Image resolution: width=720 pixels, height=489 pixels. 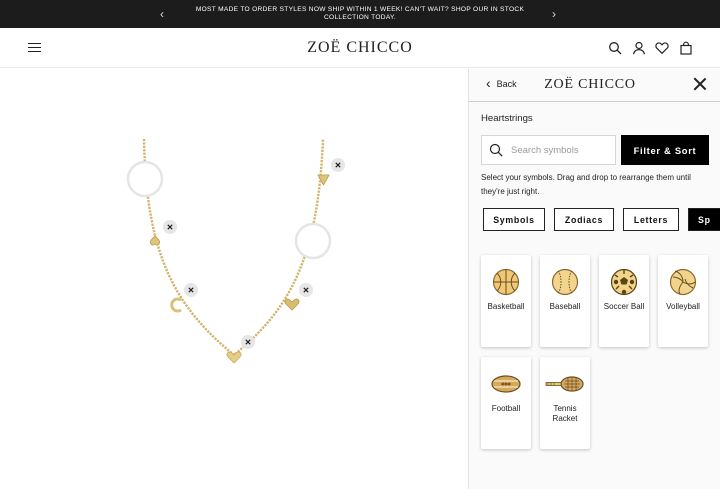 What do you see at coordinates (564, 384) in the screenshot?
I see `tennis-racket-icon` at bounding box center [564, 384].